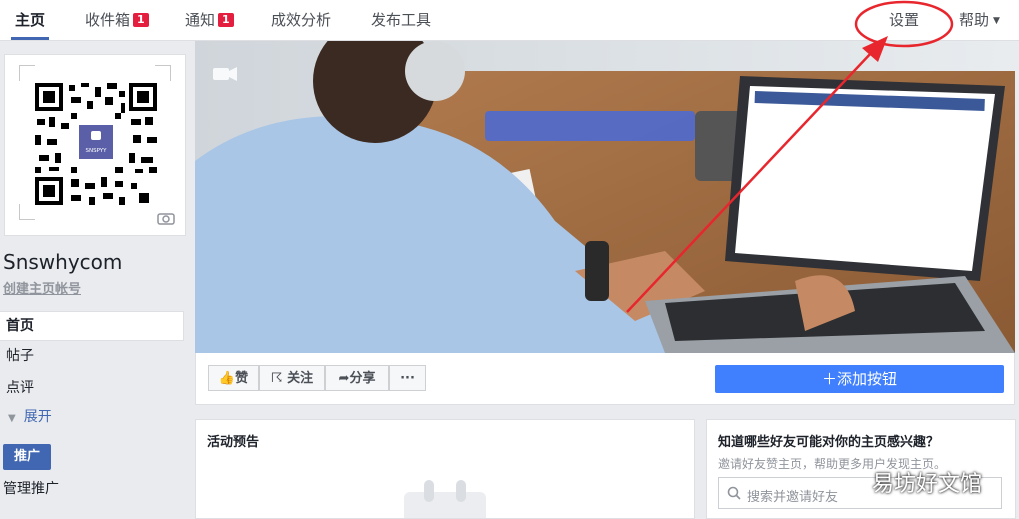  Describe the element at coordinates (91, 388) in the screenshot. I see `sidebar-item-reviews: 点评` at that location.